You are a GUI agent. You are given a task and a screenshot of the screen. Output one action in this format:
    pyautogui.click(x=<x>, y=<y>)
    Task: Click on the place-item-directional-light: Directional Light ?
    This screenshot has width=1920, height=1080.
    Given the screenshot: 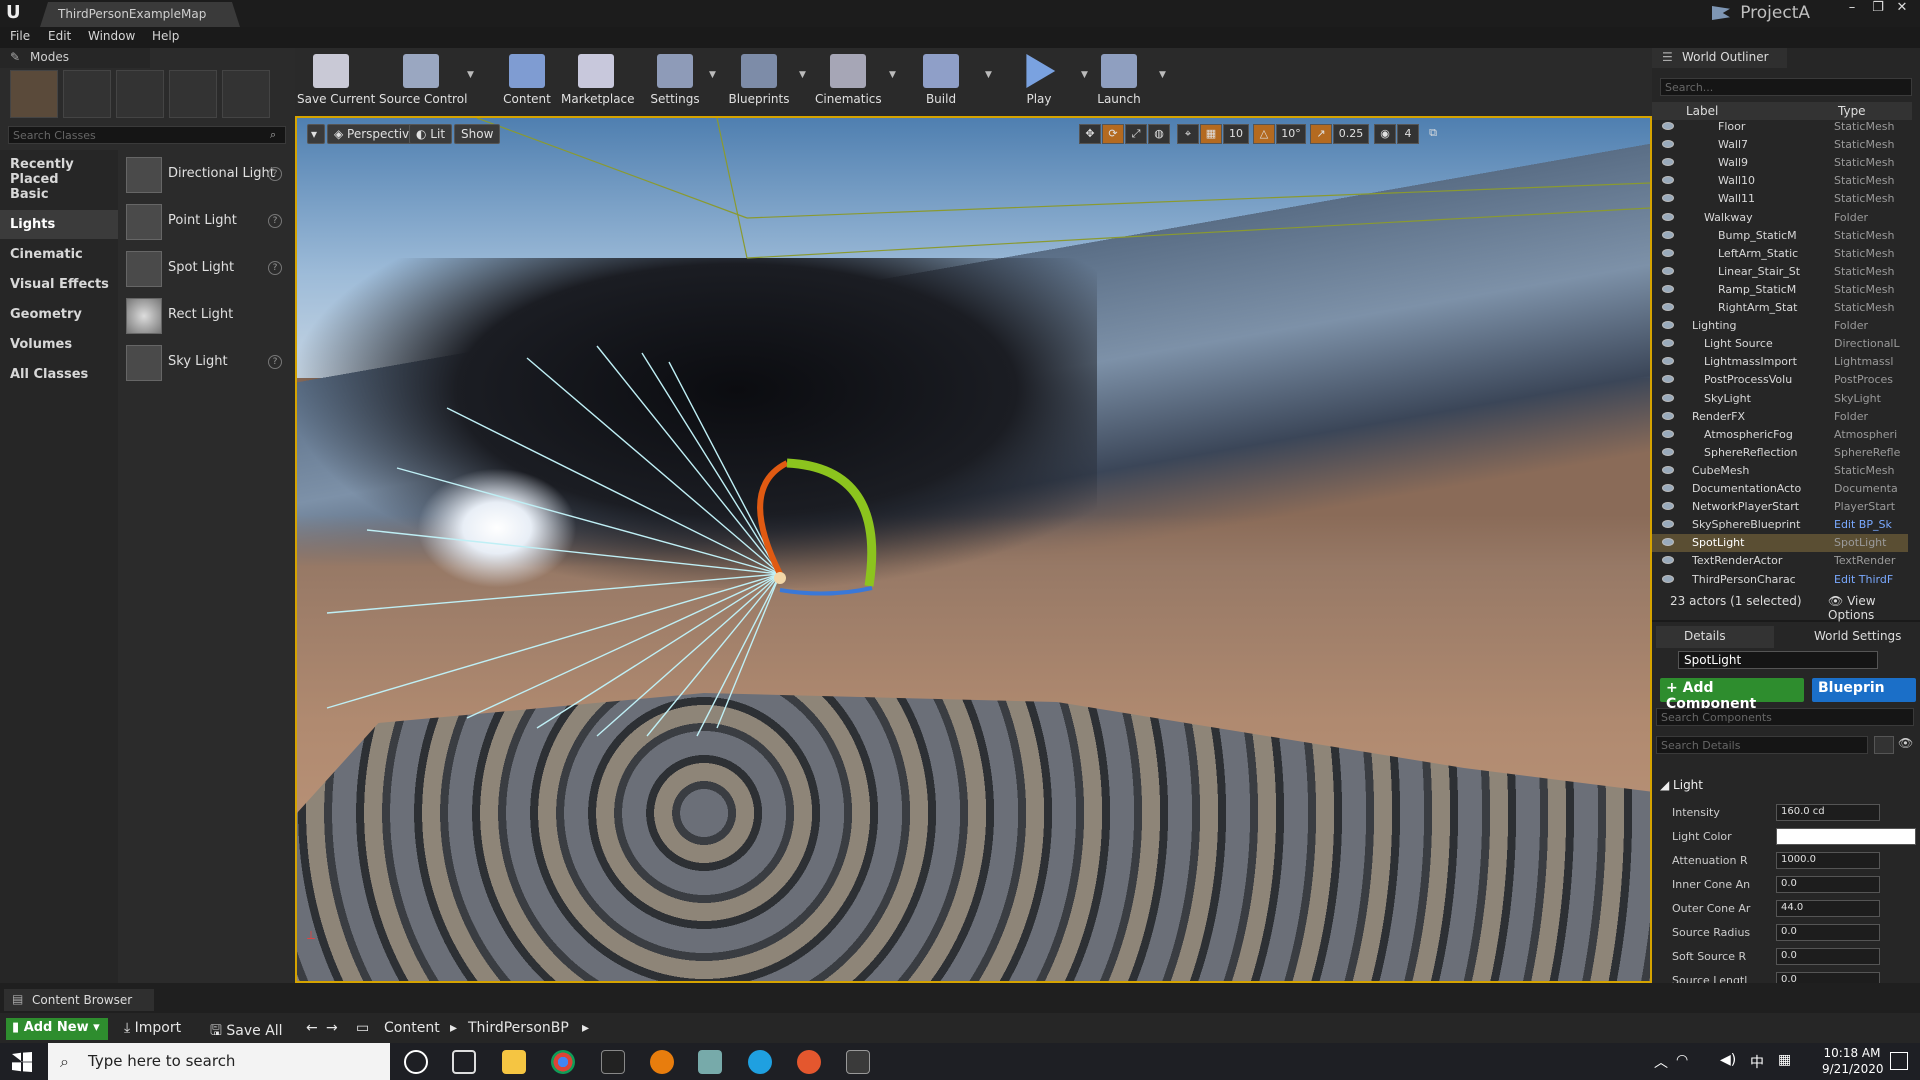 What is the action you would take?
    pyautogui.click(x=205, y=175)
    